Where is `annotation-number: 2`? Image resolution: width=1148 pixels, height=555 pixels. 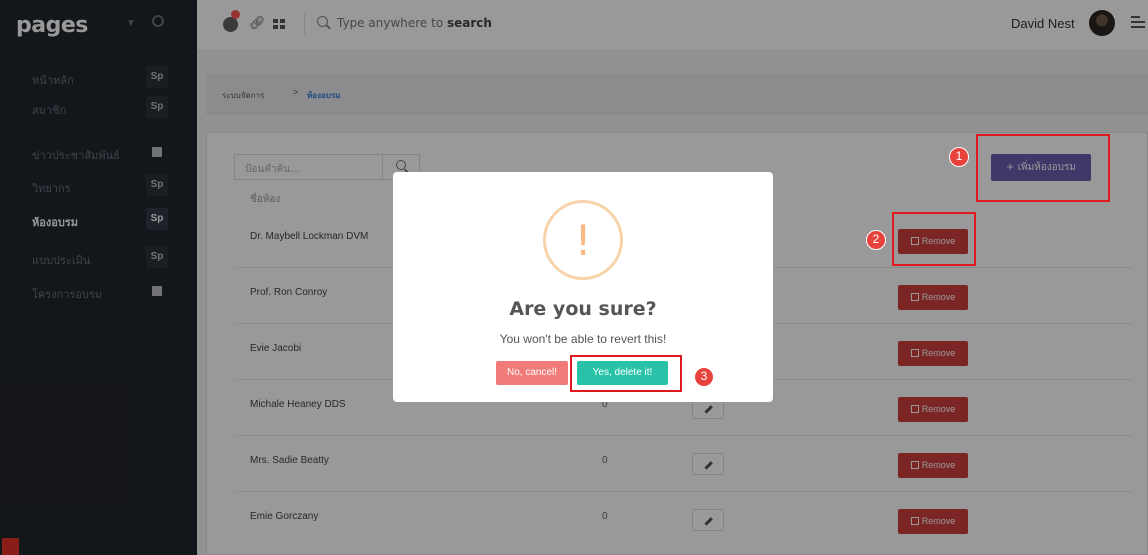 annotation-number: 2 is located at coordinates (876, 240).